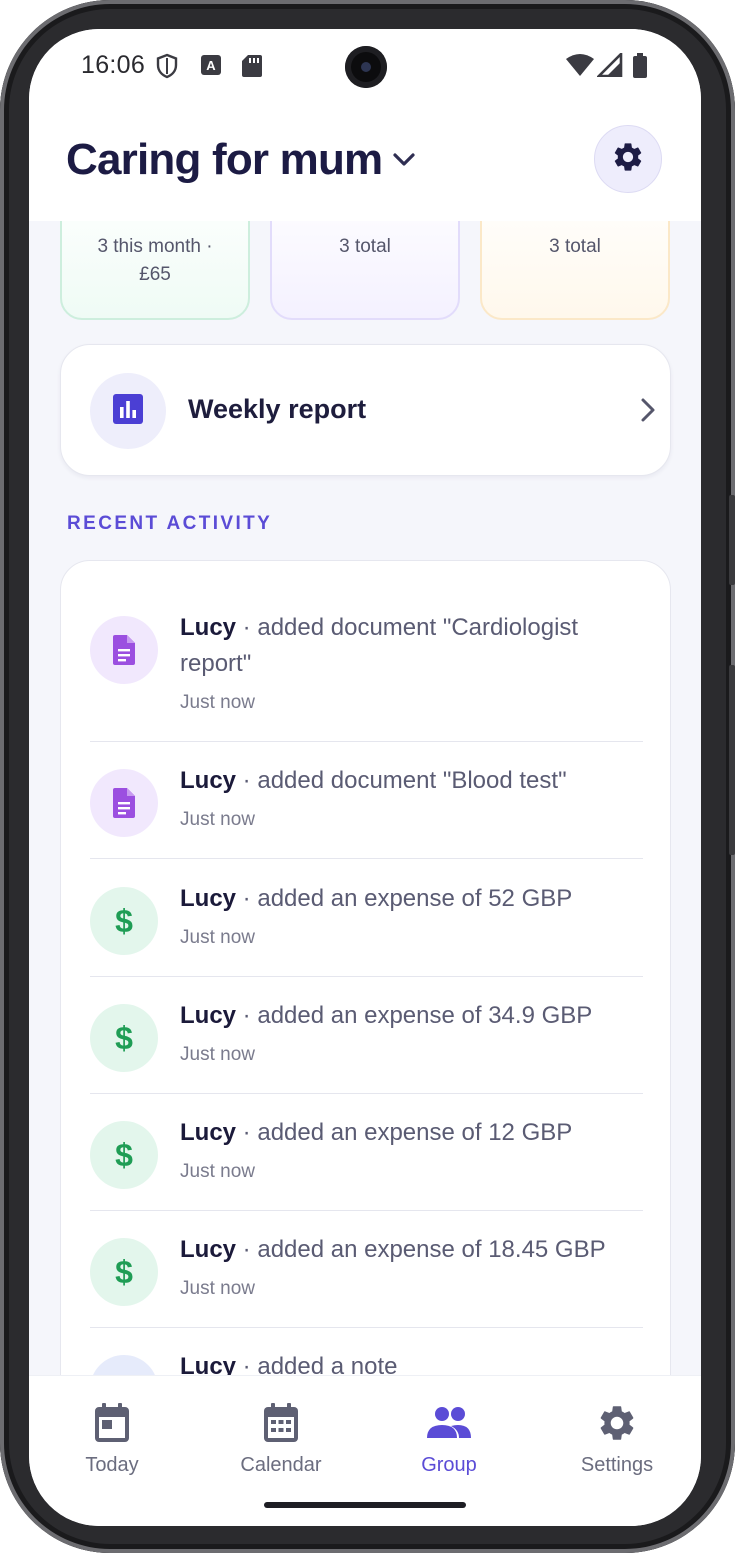  I want to click on weekly-report-label: Weekly report, so click(277, 409).